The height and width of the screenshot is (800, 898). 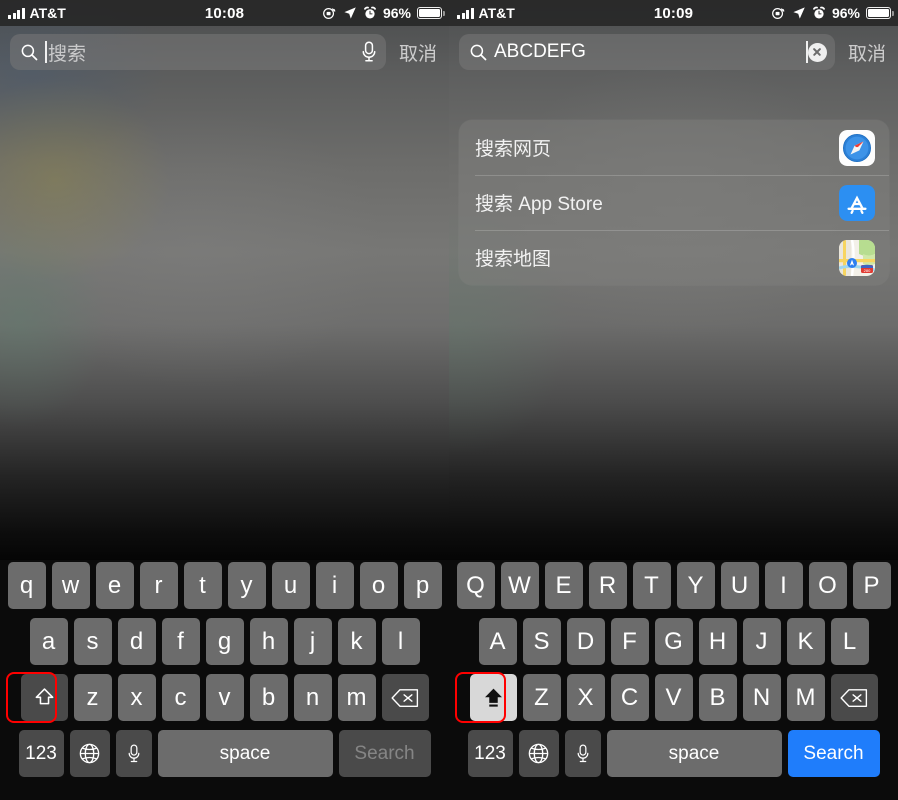 I want to click on rotation-lock-icon, so click(x=329, y=13).